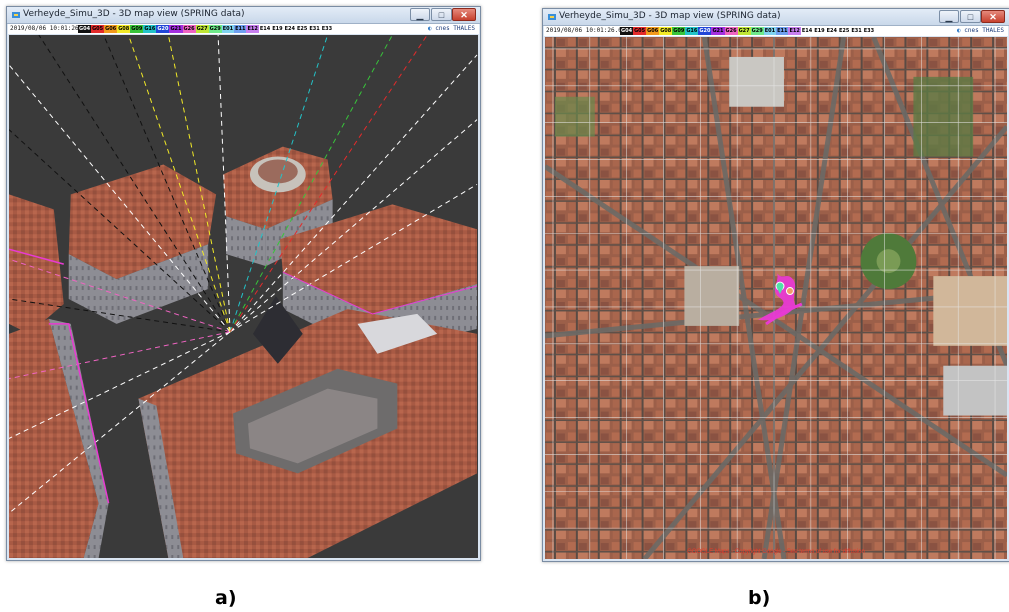 This screenshot has width=1009, height=612. I want to click on caption-b: b), so click(759, 598).